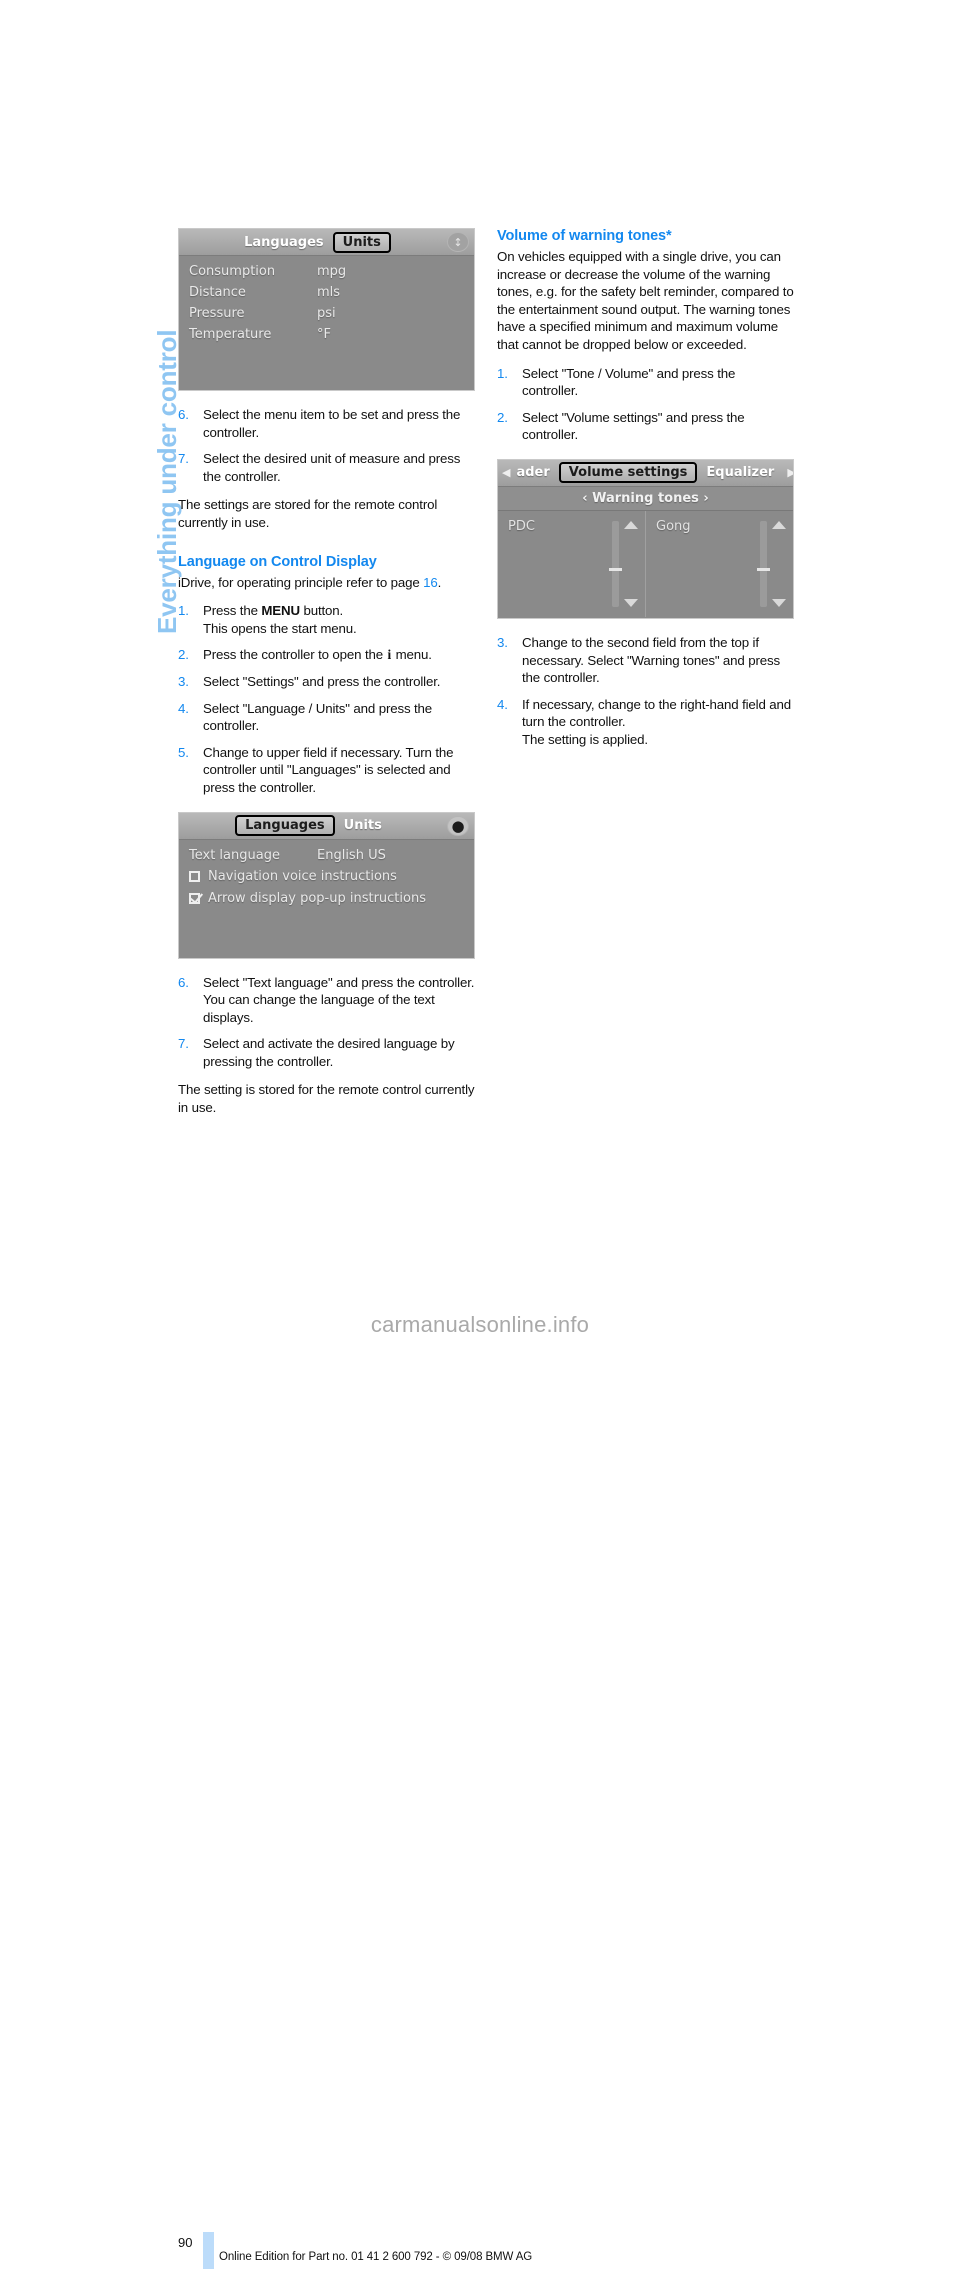 The image size is (960, 2269). Describe the element at coordinates (585, 739) in the screenshot. I see `step-text-line2: The setting is applied.` at that location.